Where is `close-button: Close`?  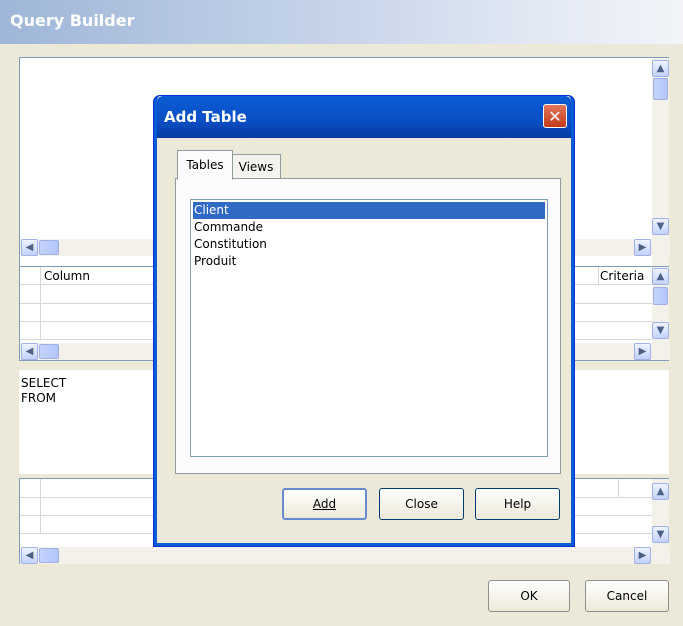 close-button: Close is located at coordinates (421, 504).